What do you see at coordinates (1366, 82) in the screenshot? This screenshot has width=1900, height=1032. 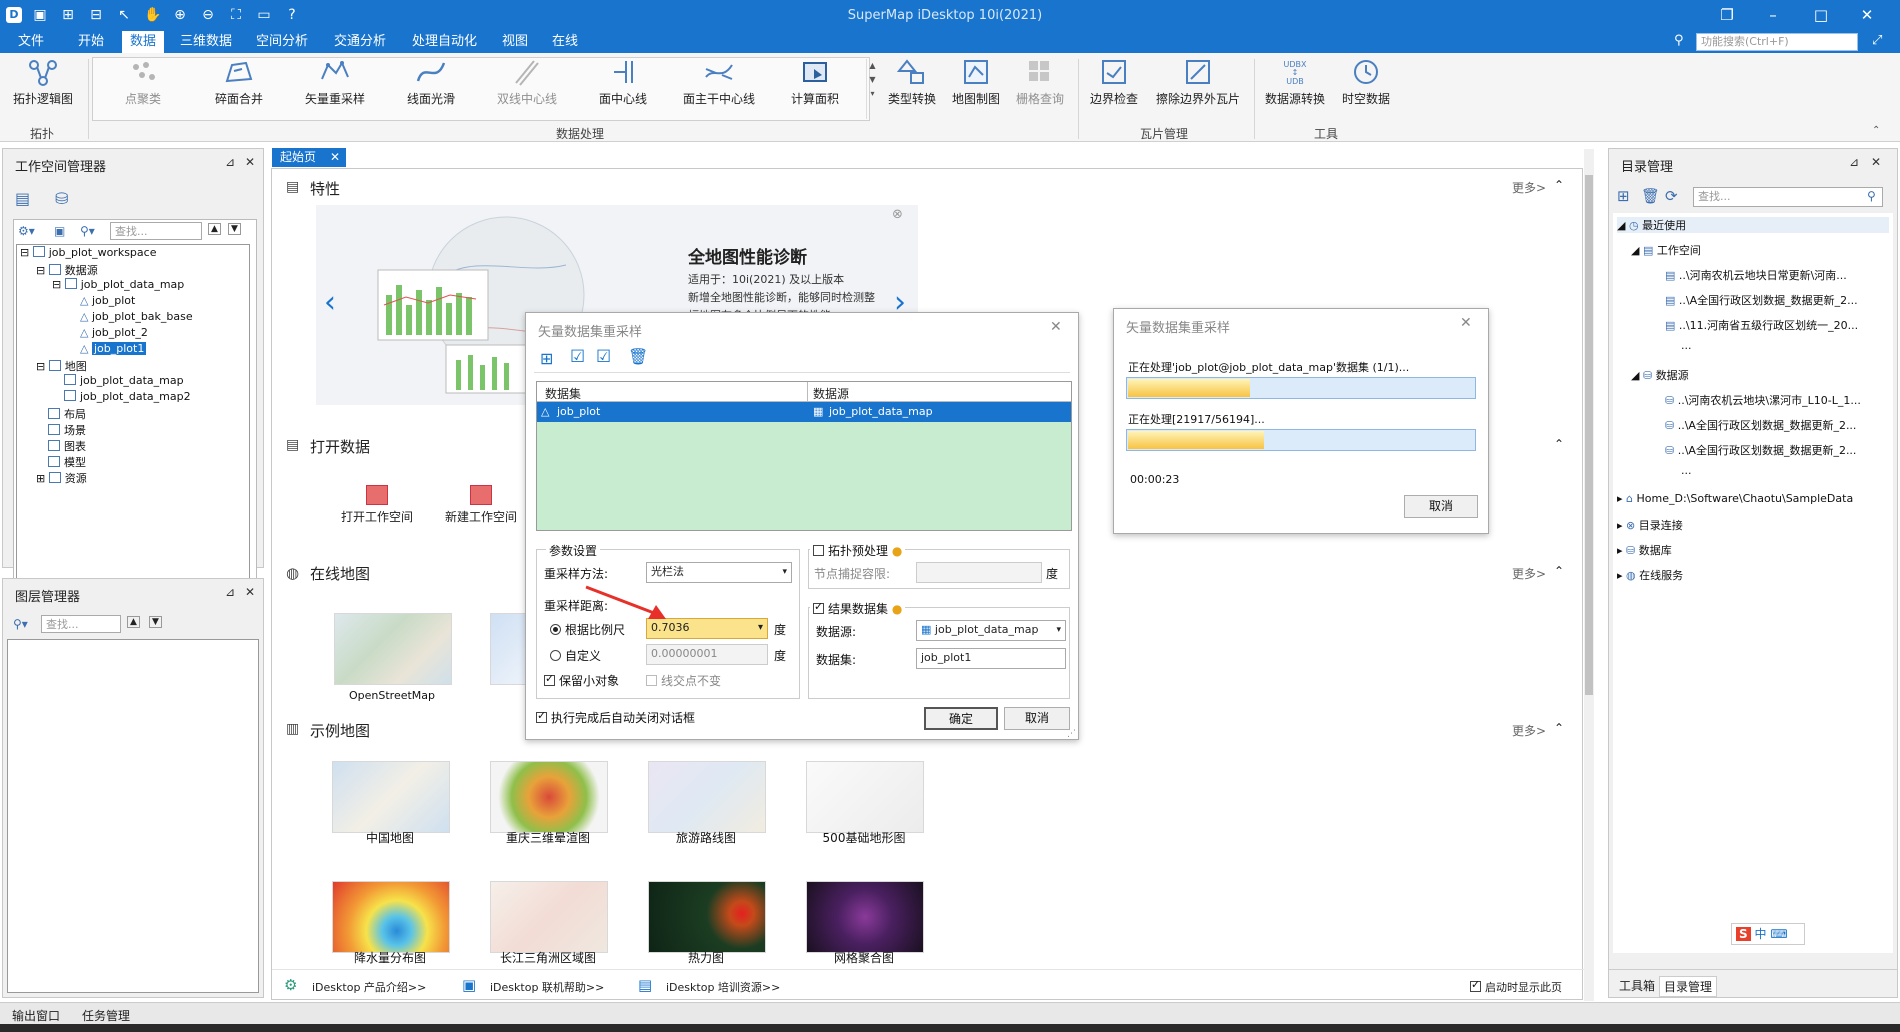 I see `spatiotemporal-data-button: 时空数据` at bounding box center [1366, 82].